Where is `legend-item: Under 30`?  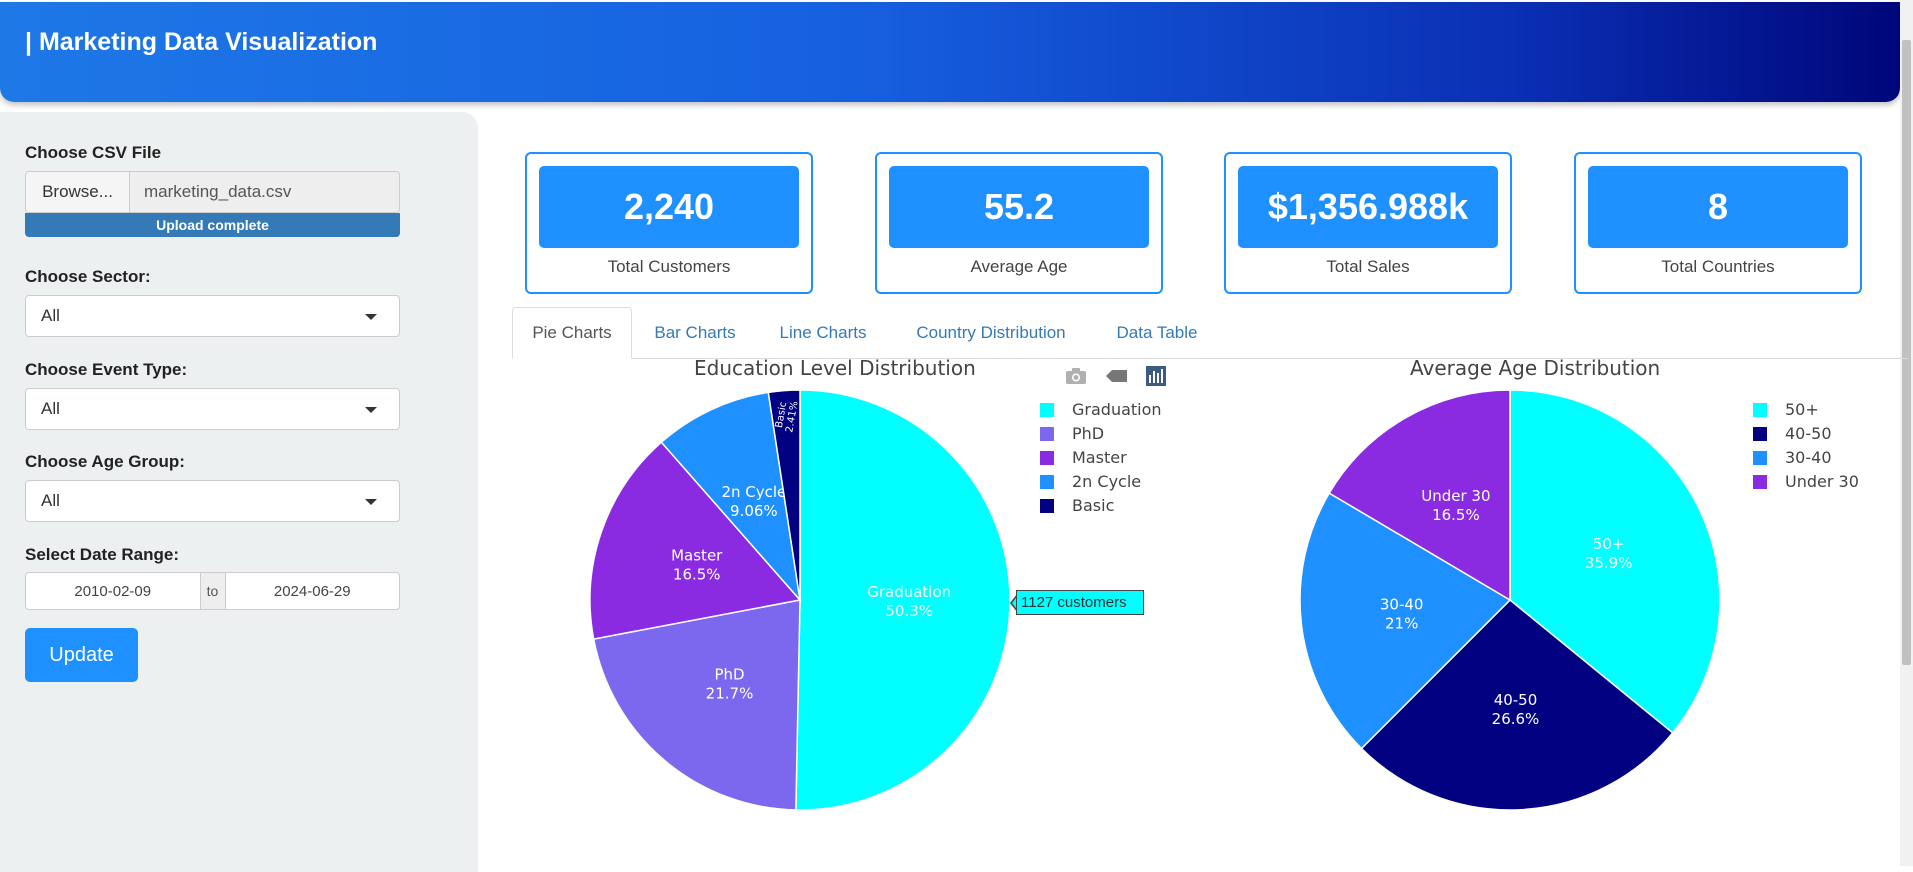
legend-item: Under 30 is located at coordinates (1806, 481).